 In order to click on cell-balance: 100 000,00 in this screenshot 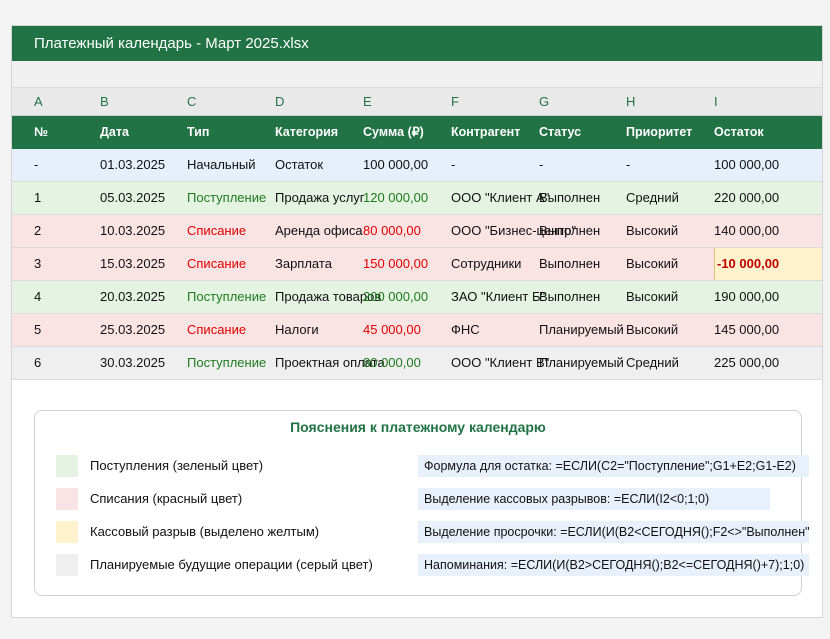, I will do `click(768, 165)`.